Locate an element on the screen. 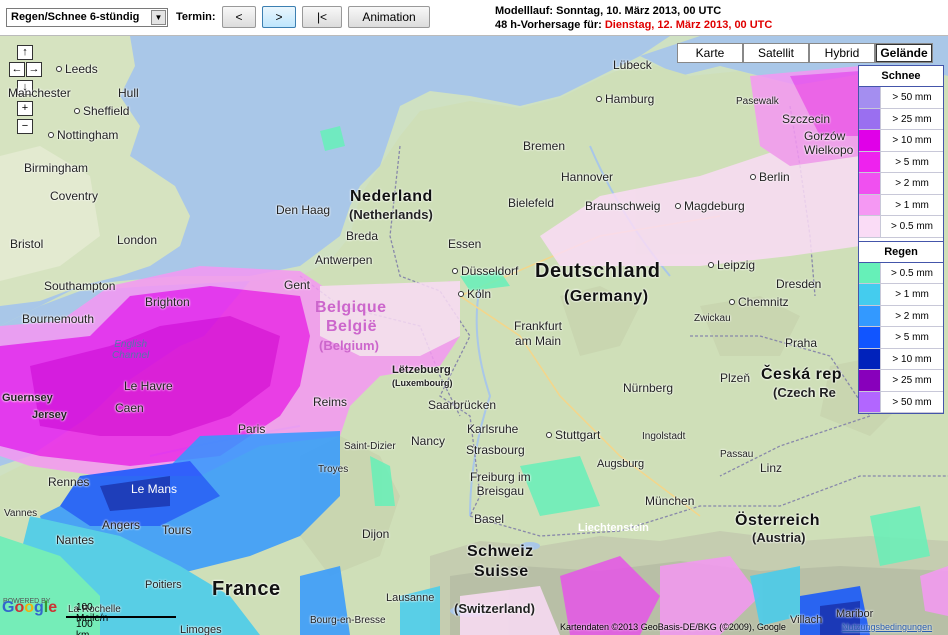 Image resolution: width=948 pixels, height=635 pixels. city-brighton: Brighton is located at coordinates (167, 302).